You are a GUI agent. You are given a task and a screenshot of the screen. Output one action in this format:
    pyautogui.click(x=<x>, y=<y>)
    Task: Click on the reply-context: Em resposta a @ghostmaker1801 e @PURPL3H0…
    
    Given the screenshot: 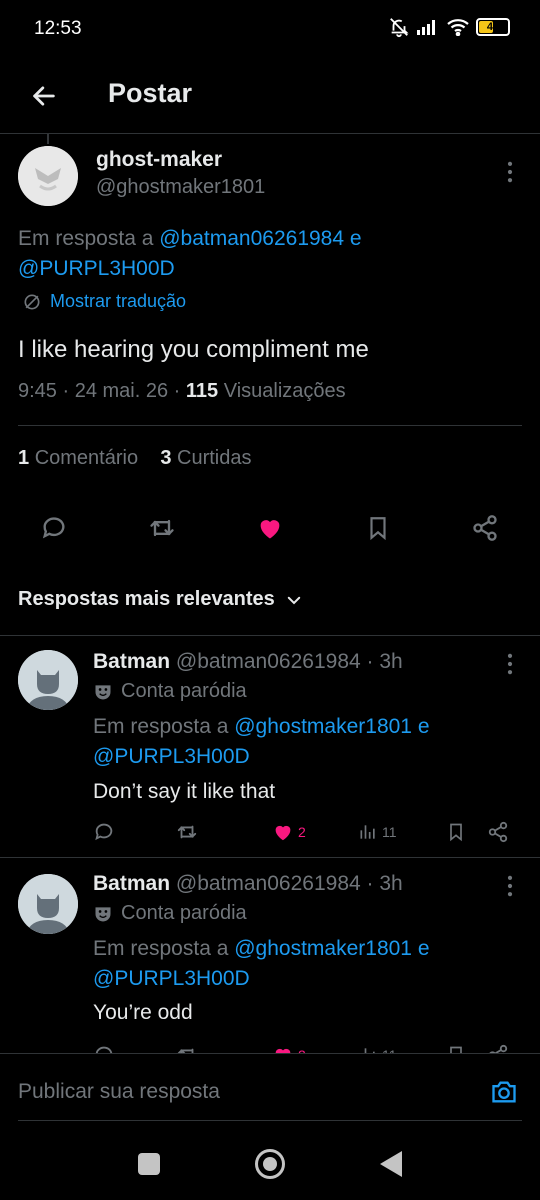 What is the action you would take?
    pyautogui.click(x=303, y=742)
    